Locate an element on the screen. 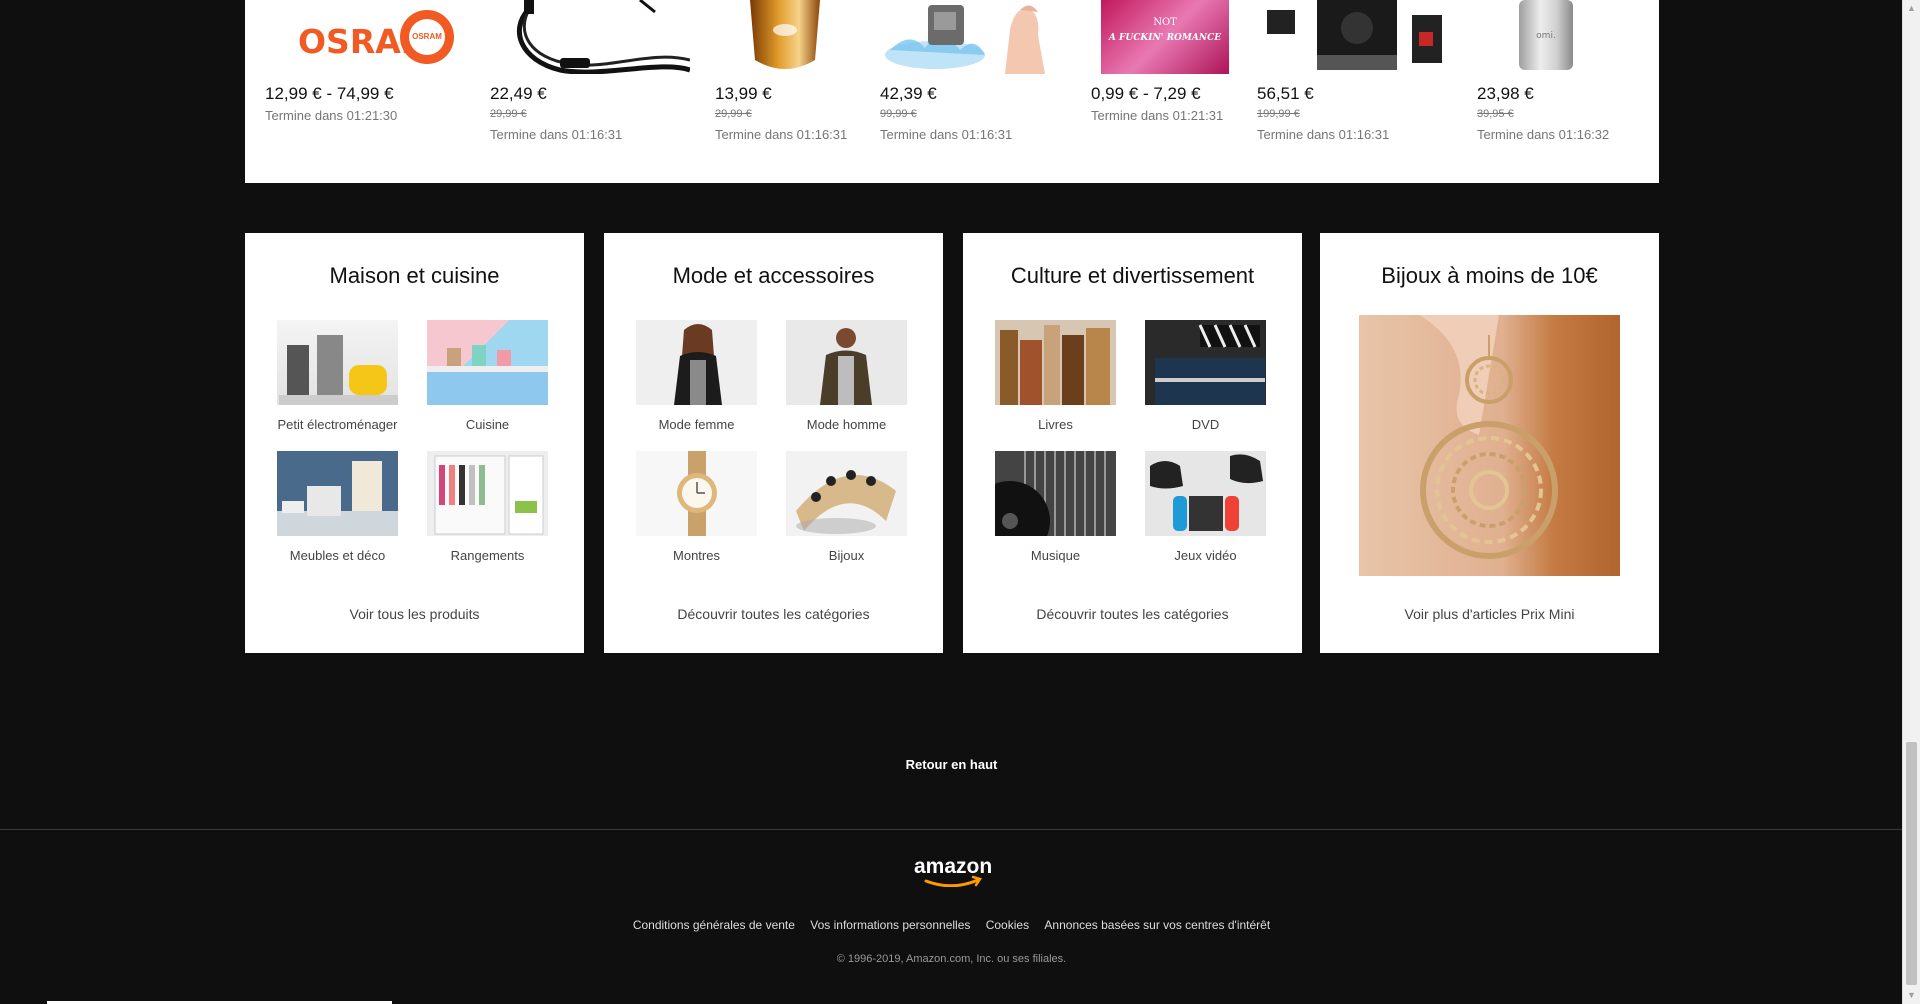 Image resolution: width=1920 pixels, height=1004 pixels. tile-label: Montres is located at coordinates (696, 555).